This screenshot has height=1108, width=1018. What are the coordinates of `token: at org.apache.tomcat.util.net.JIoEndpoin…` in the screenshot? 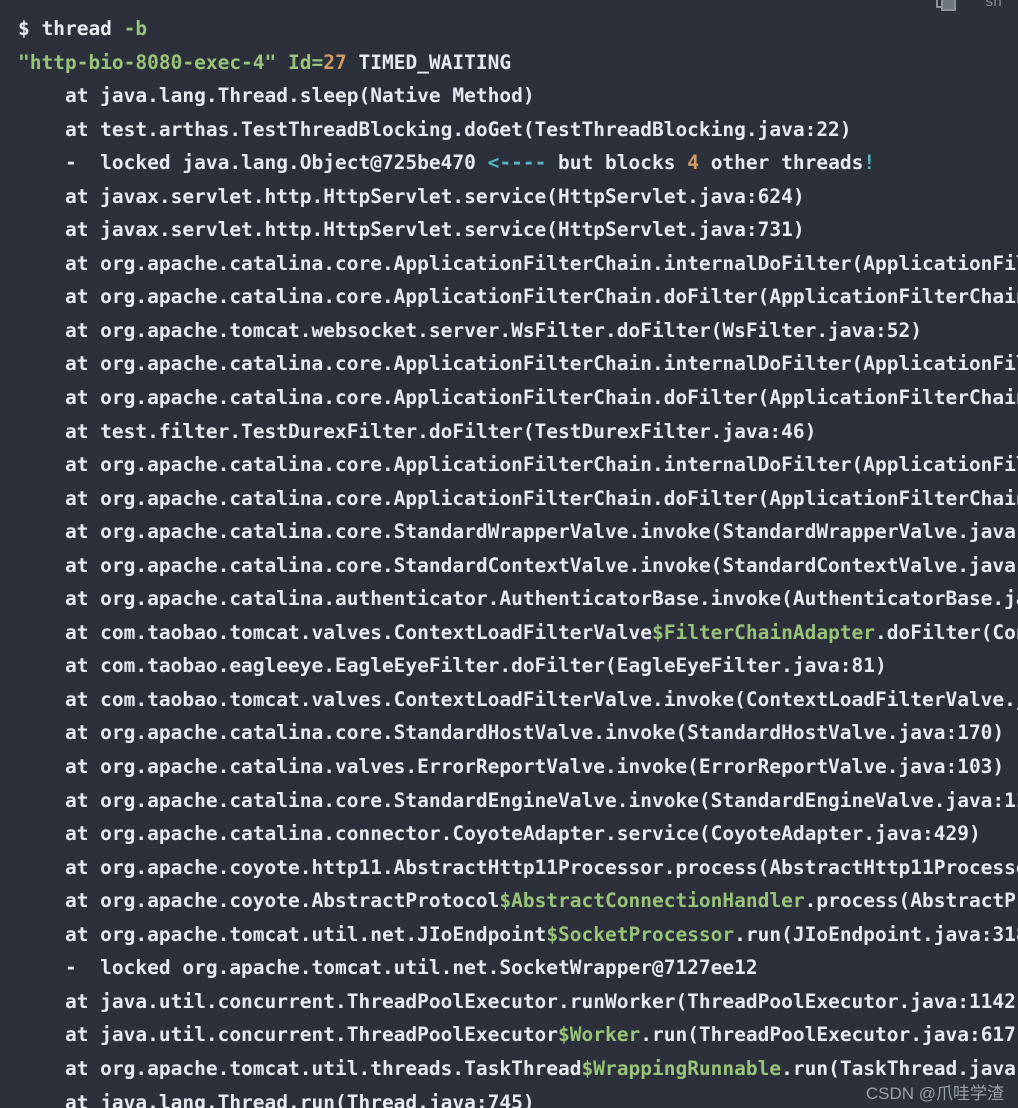 It's located at (282, 934).